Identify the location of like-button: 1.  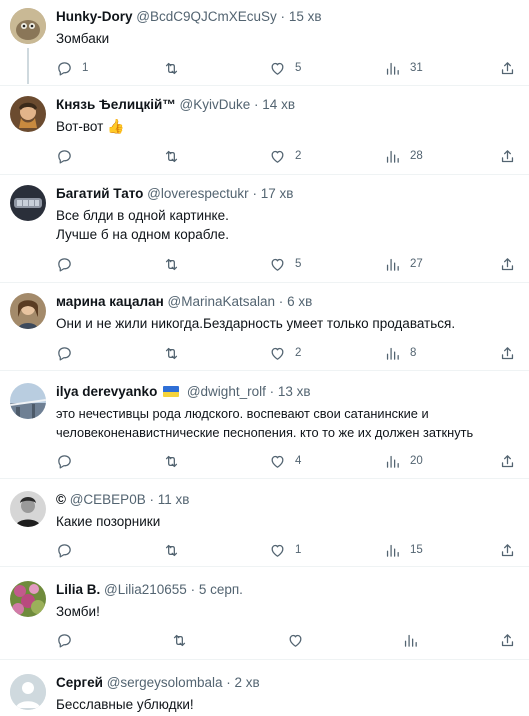
(285, 550).